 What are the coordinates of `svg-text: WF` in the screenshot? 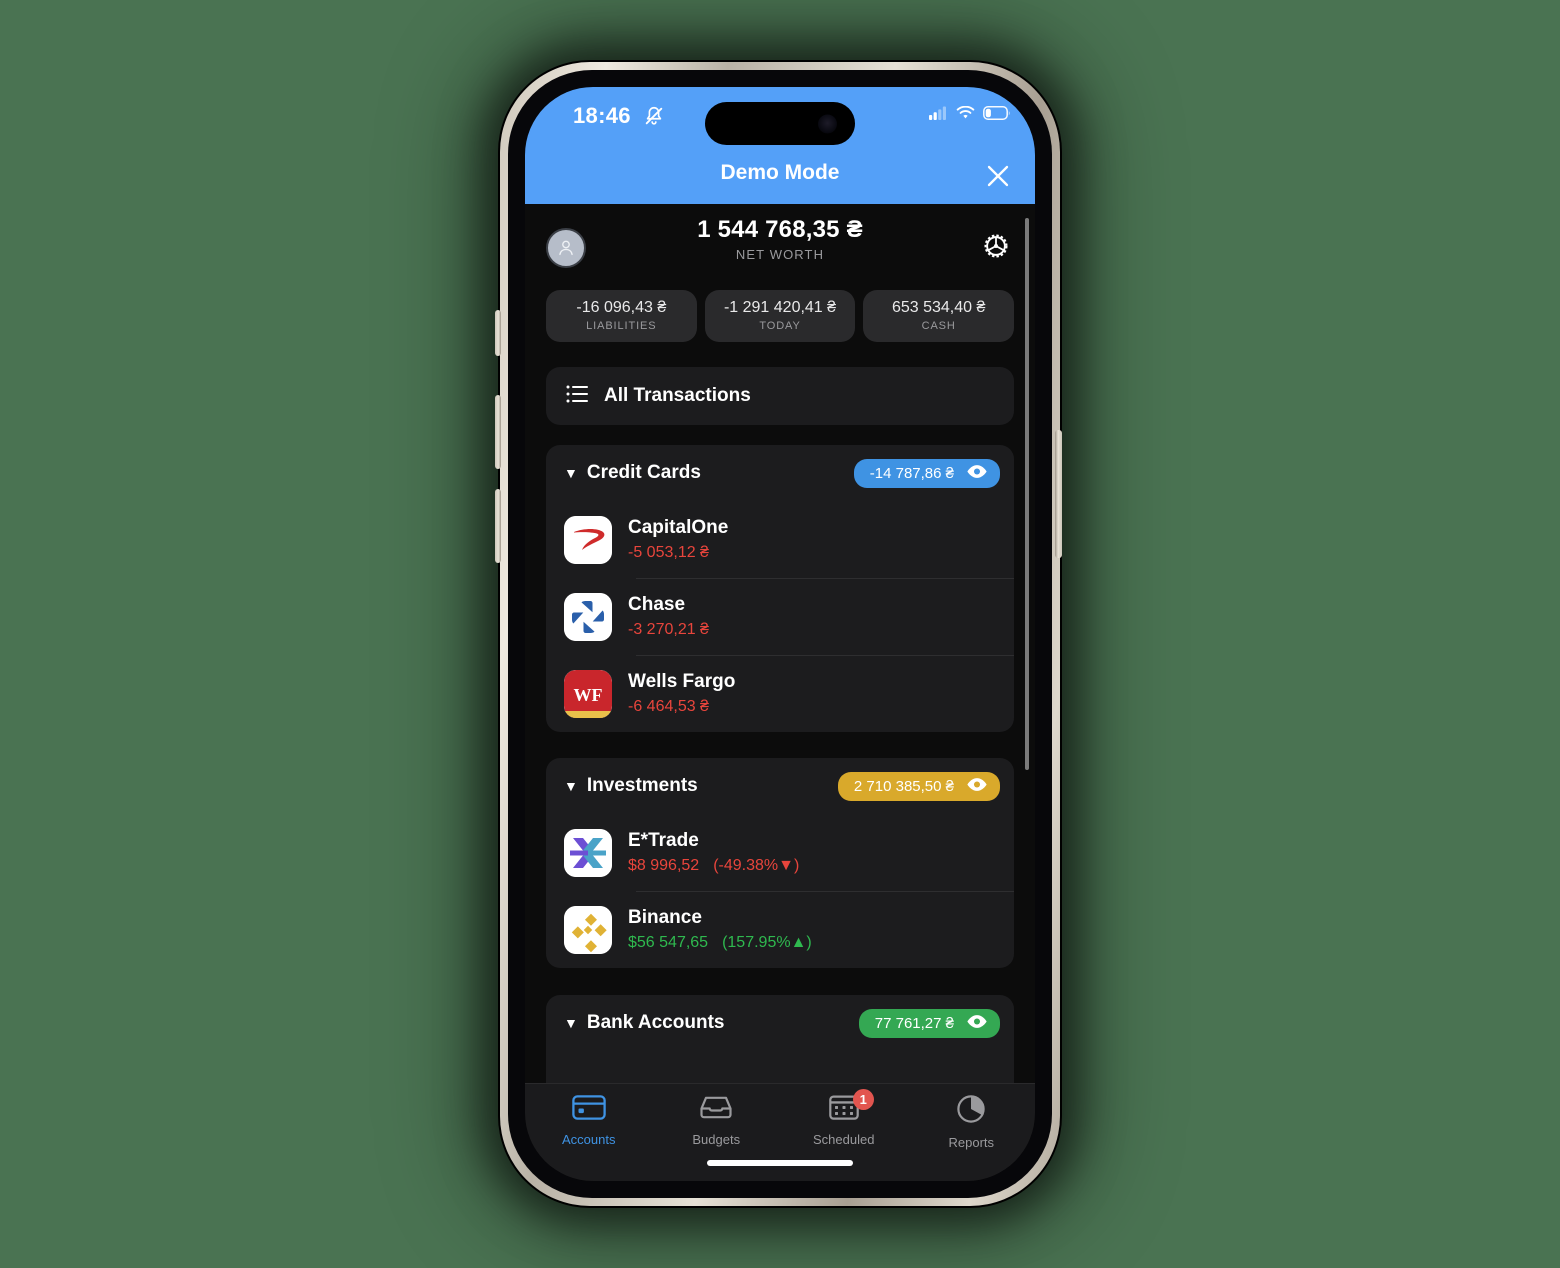 It's located at (588, 695).